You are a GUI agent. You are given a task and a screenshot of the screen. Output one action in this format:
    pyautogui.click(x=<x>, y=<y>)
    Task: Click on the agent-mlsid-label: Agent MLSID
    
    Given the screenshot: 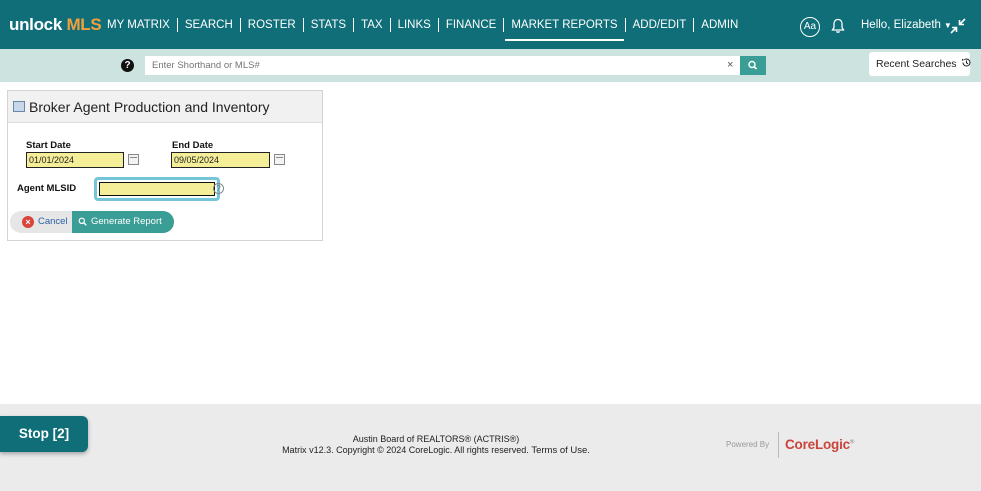 What is the action you would take?
    pyautogui.click(x=47, y=188)
    